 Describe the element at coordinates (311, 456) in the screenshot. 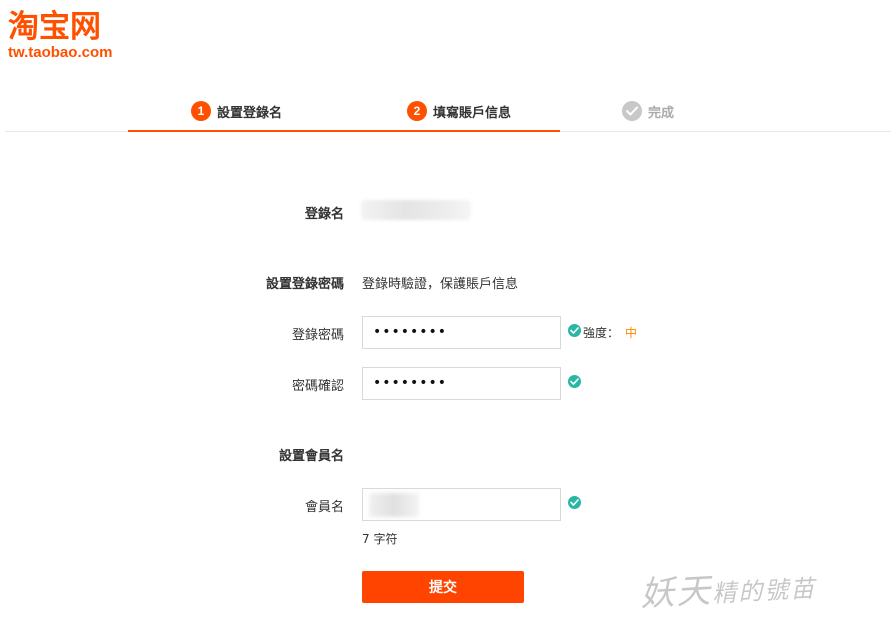

I see `member-section-title: 設置會員名` at that location.